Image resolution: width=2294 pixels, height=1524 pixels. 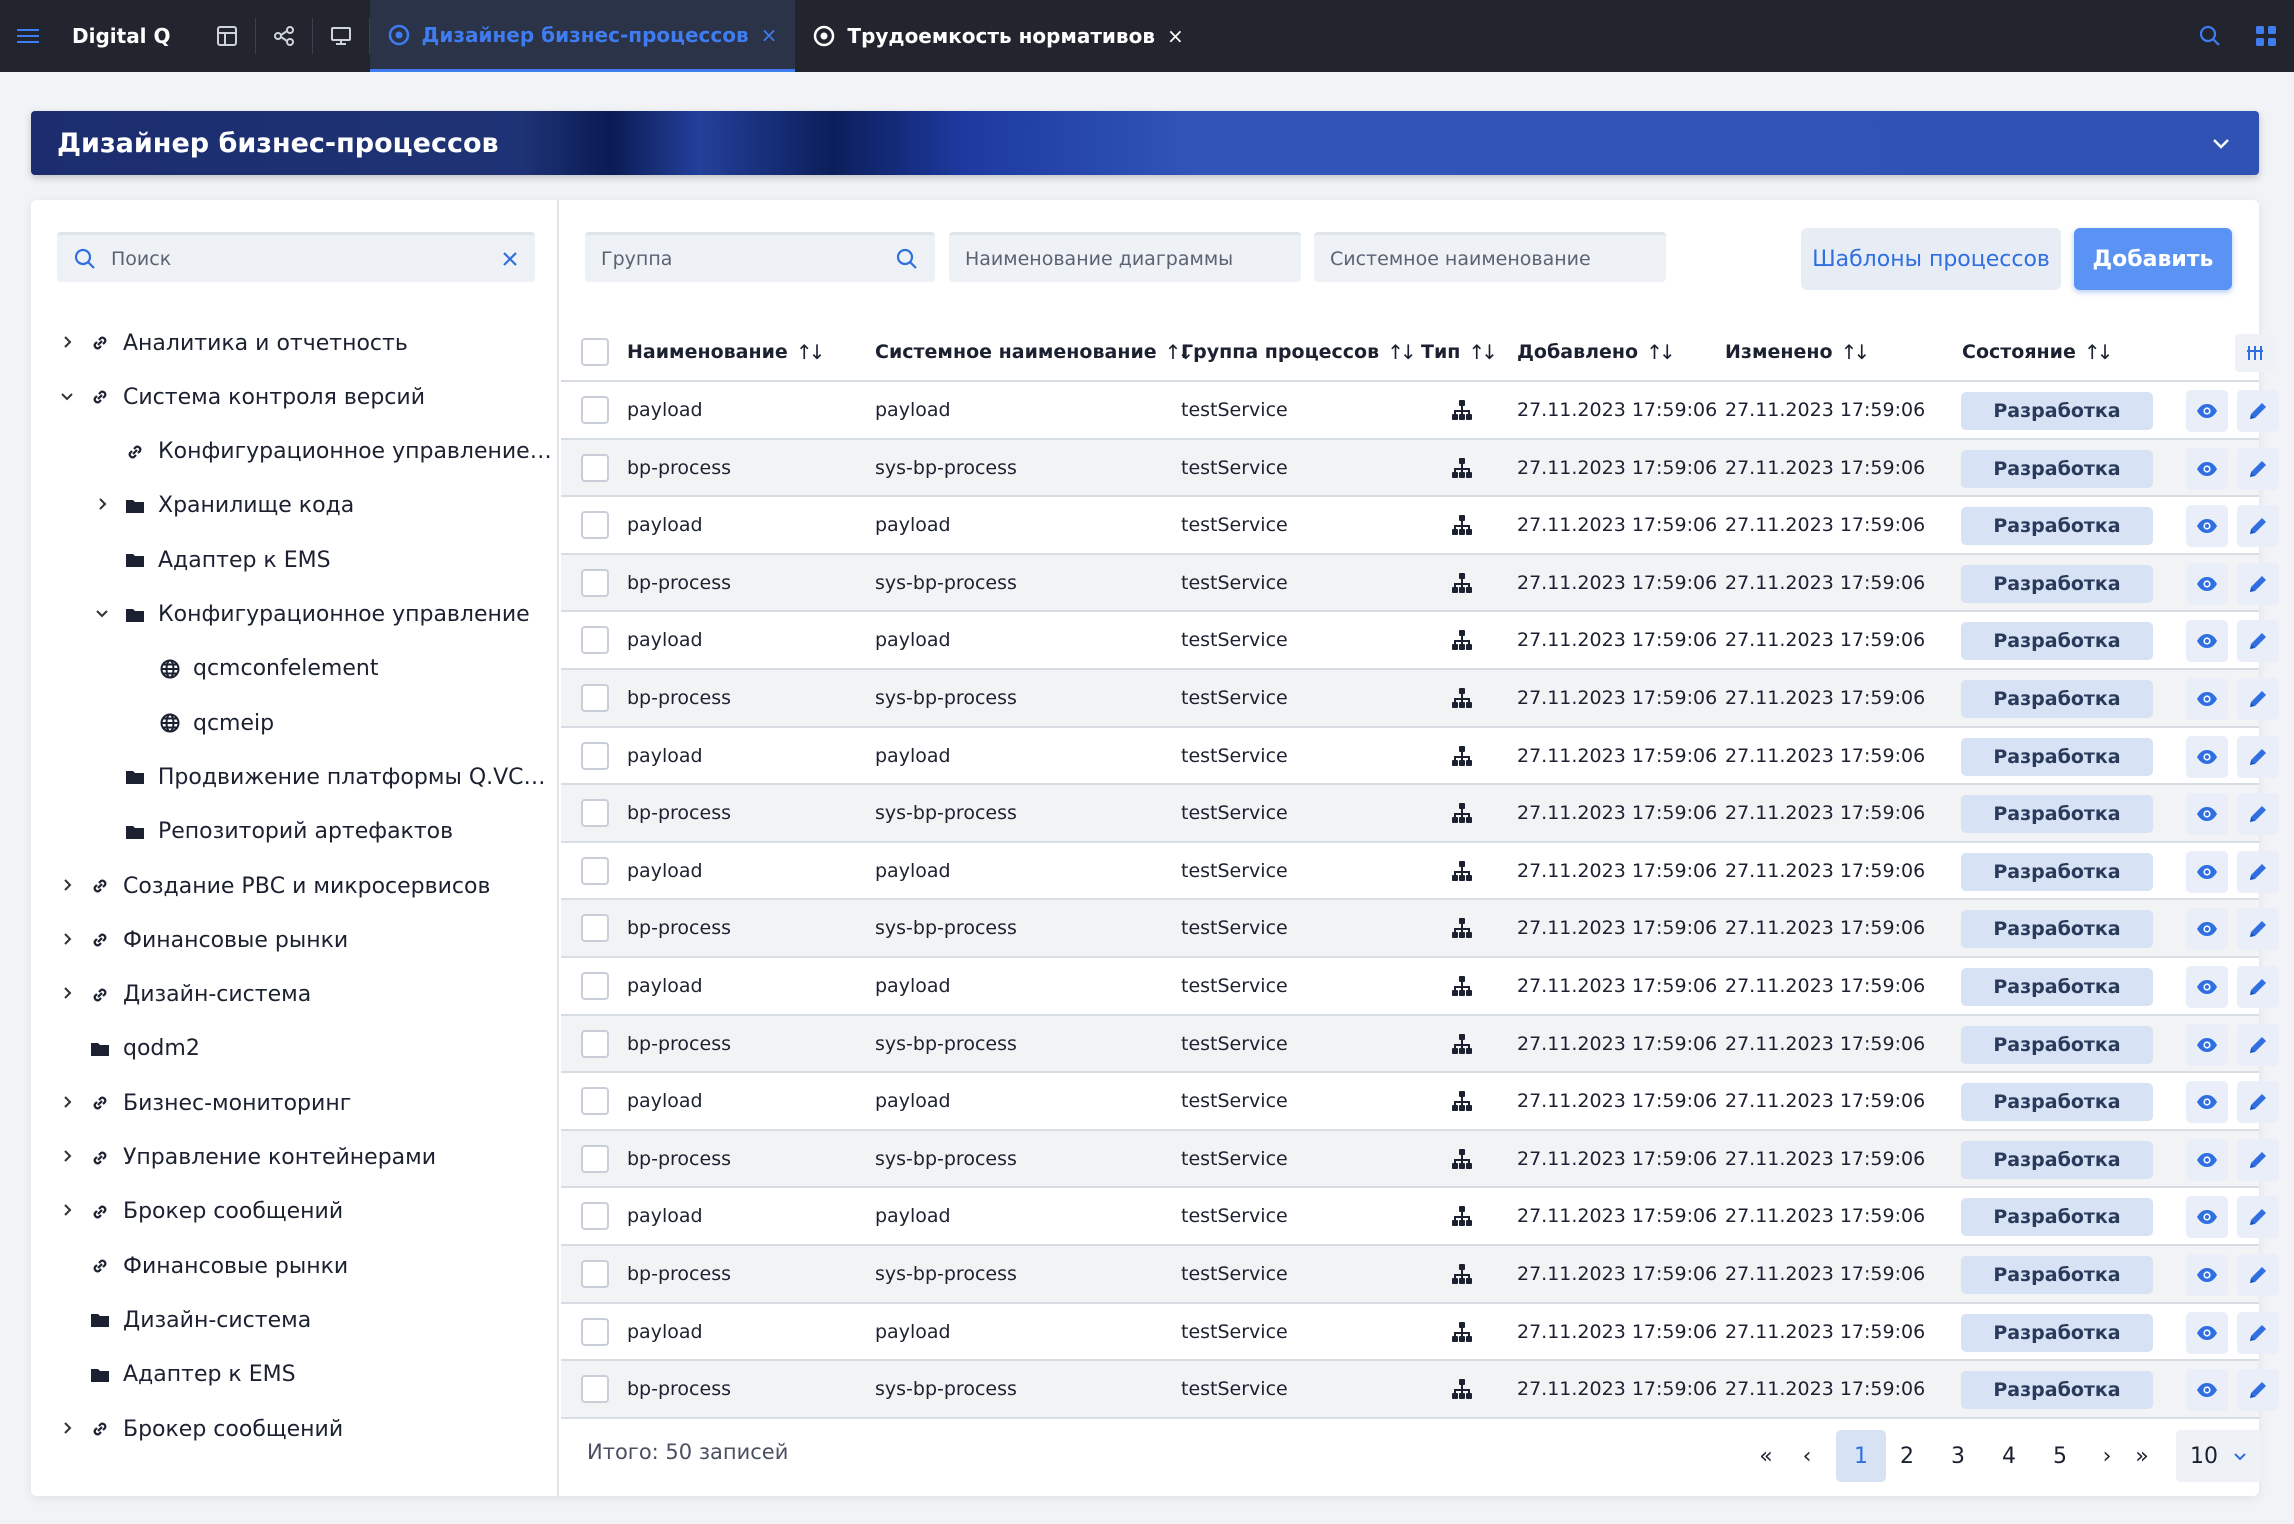 I want to click on tree-item: Дизайн-система, so click(x=184, y=1320).